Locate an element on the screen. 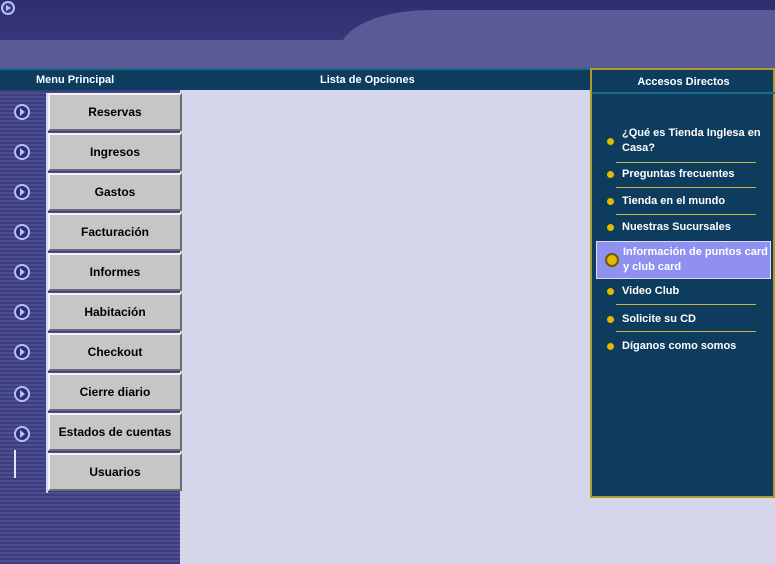 This screenshot has height=564, width=775. bottom-right-fill is located at coordinates (682, 531).